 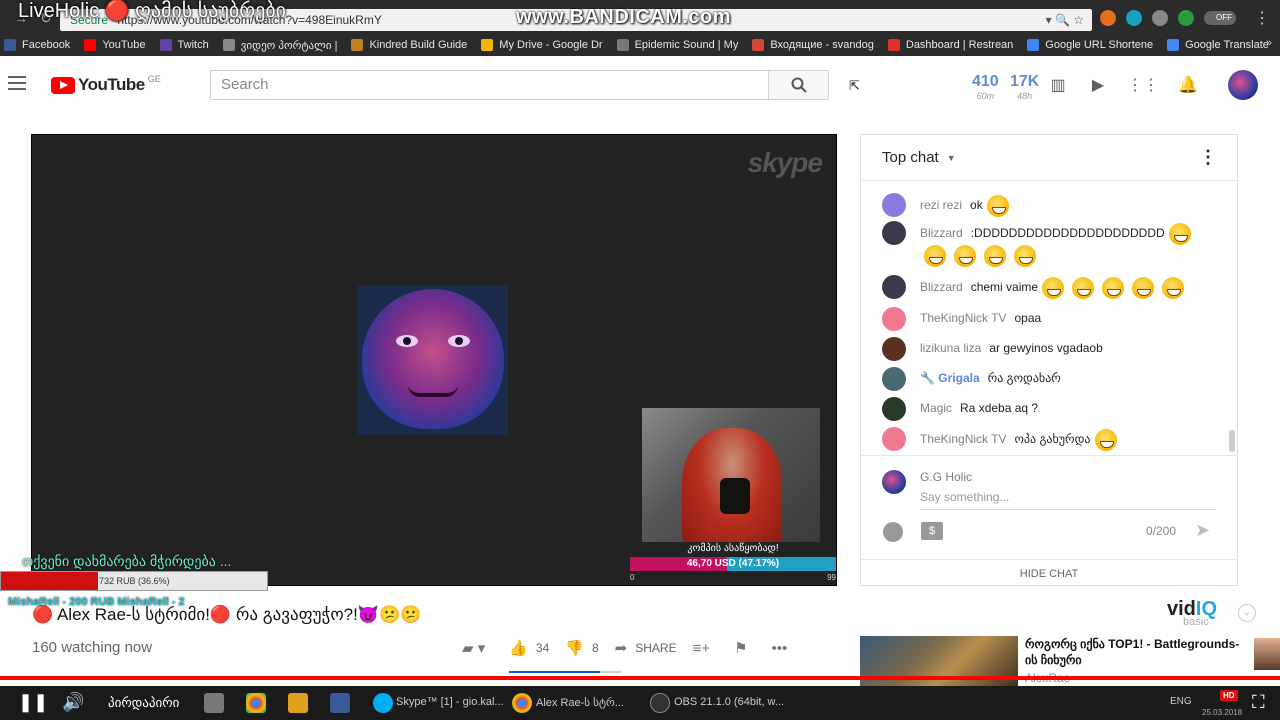 What do you see at coordinates (1046, 244) in the screenshot?
I see `chat-message: Blizzard:DDDDDDDDDDDDDDDDDDDDDD` at bounding box center [1046, 244].